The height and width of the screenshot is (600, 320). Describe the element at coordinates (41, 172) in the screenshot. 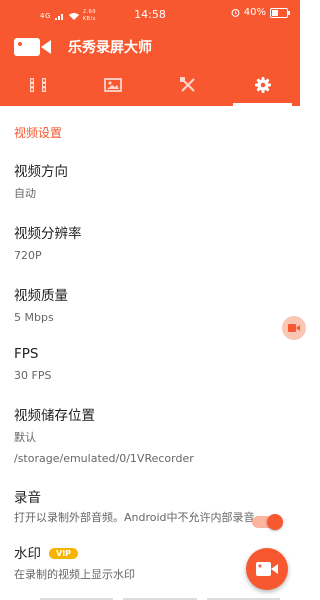

I see `setting-label: 视频方向` at that location.